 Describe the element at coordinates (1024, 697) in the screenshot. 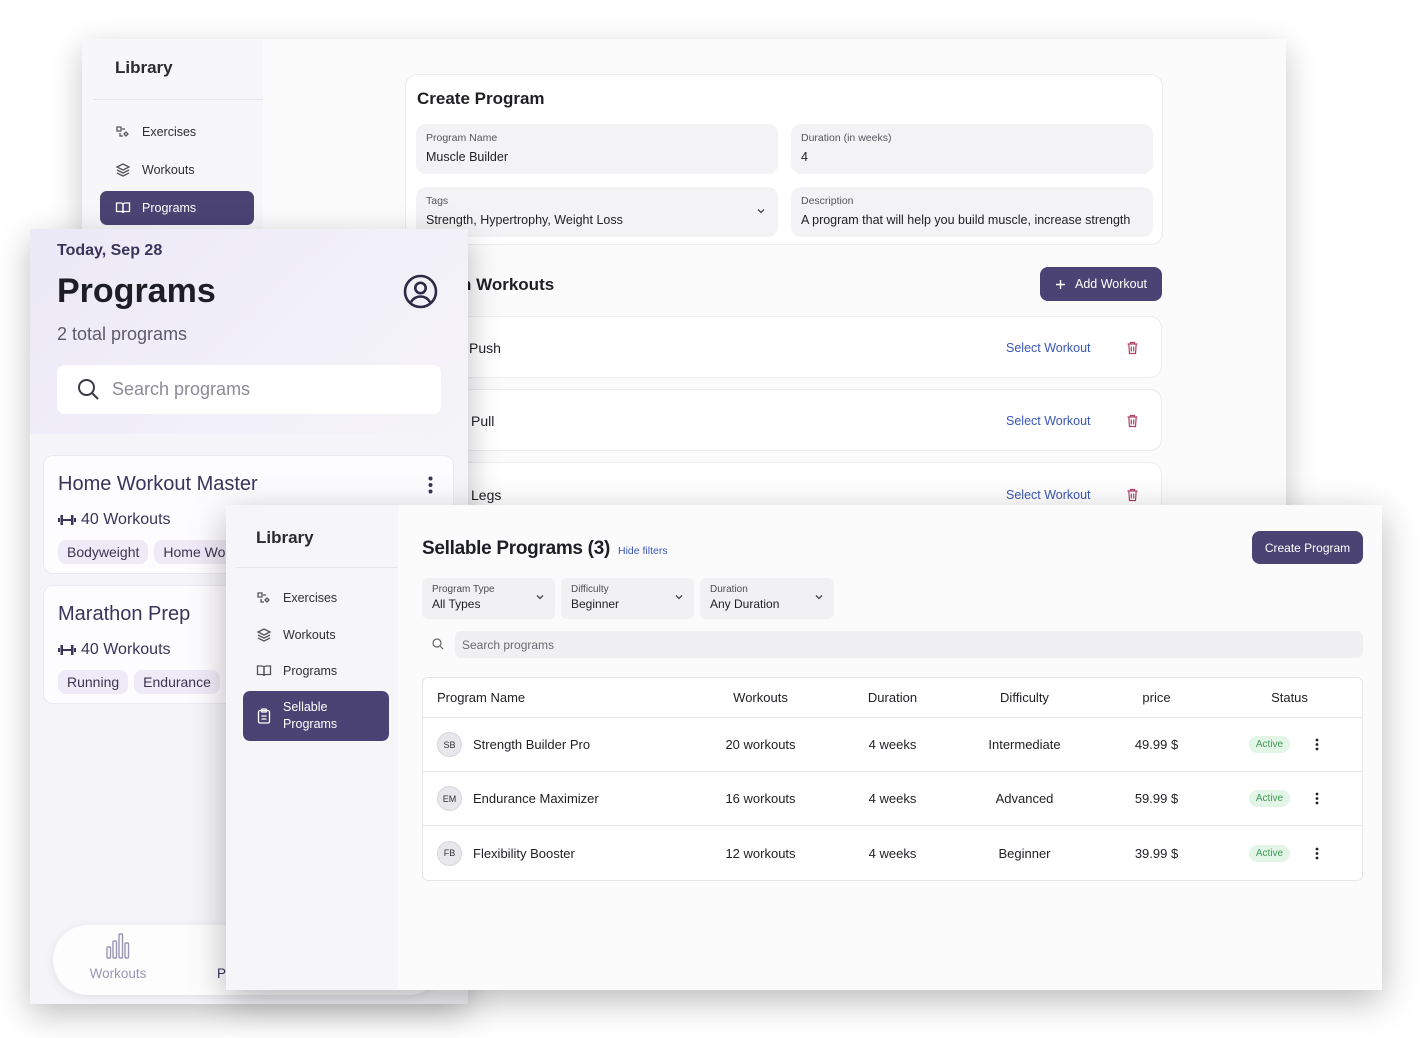

I see `column-header: Difficulty` at that location.